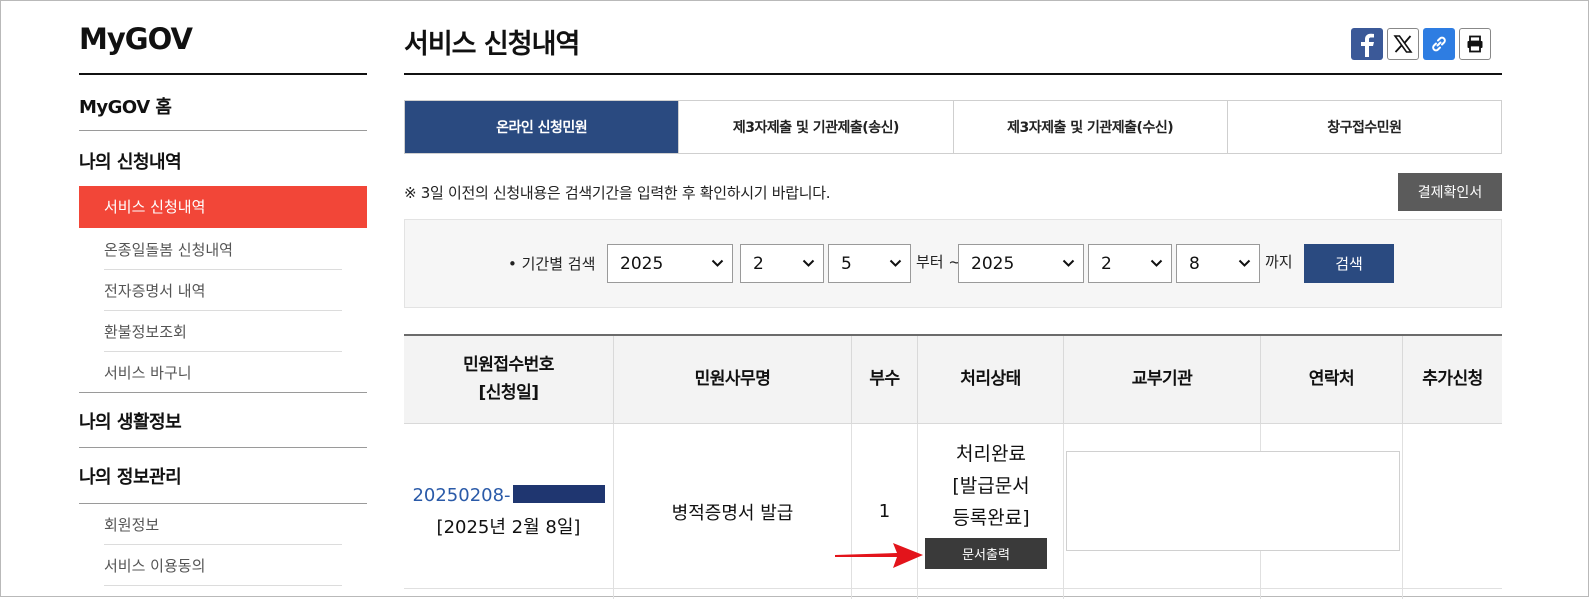 The height and width of the screenshot is (599, 1589). I want to click on facebook-icon, so click(1367, 44).